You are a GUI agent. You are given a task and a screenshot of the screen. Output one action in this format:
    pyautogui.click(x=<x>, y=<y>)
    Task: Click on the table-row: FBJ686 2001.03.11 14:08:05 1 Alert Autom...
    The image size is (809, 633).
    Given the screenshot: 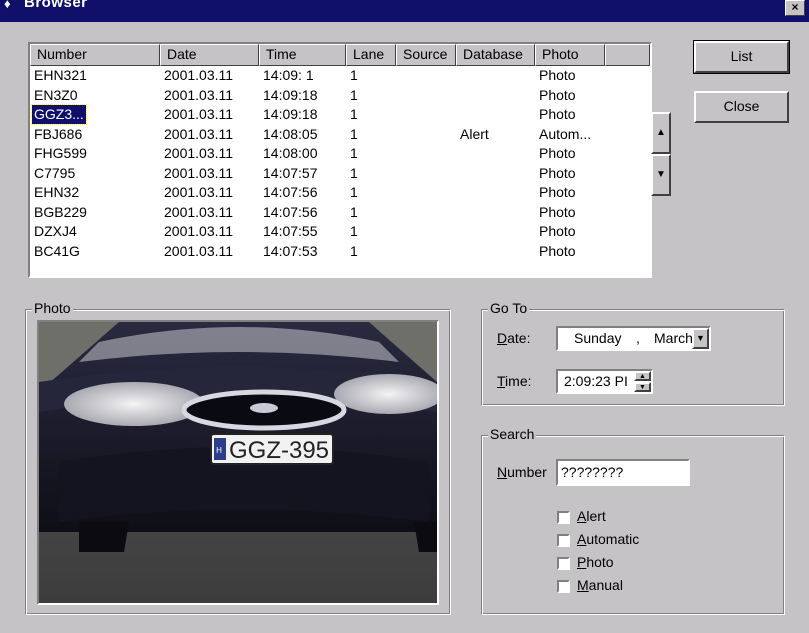 What is the action you would take?
    pyautogui.click(x=340, y=135)
    